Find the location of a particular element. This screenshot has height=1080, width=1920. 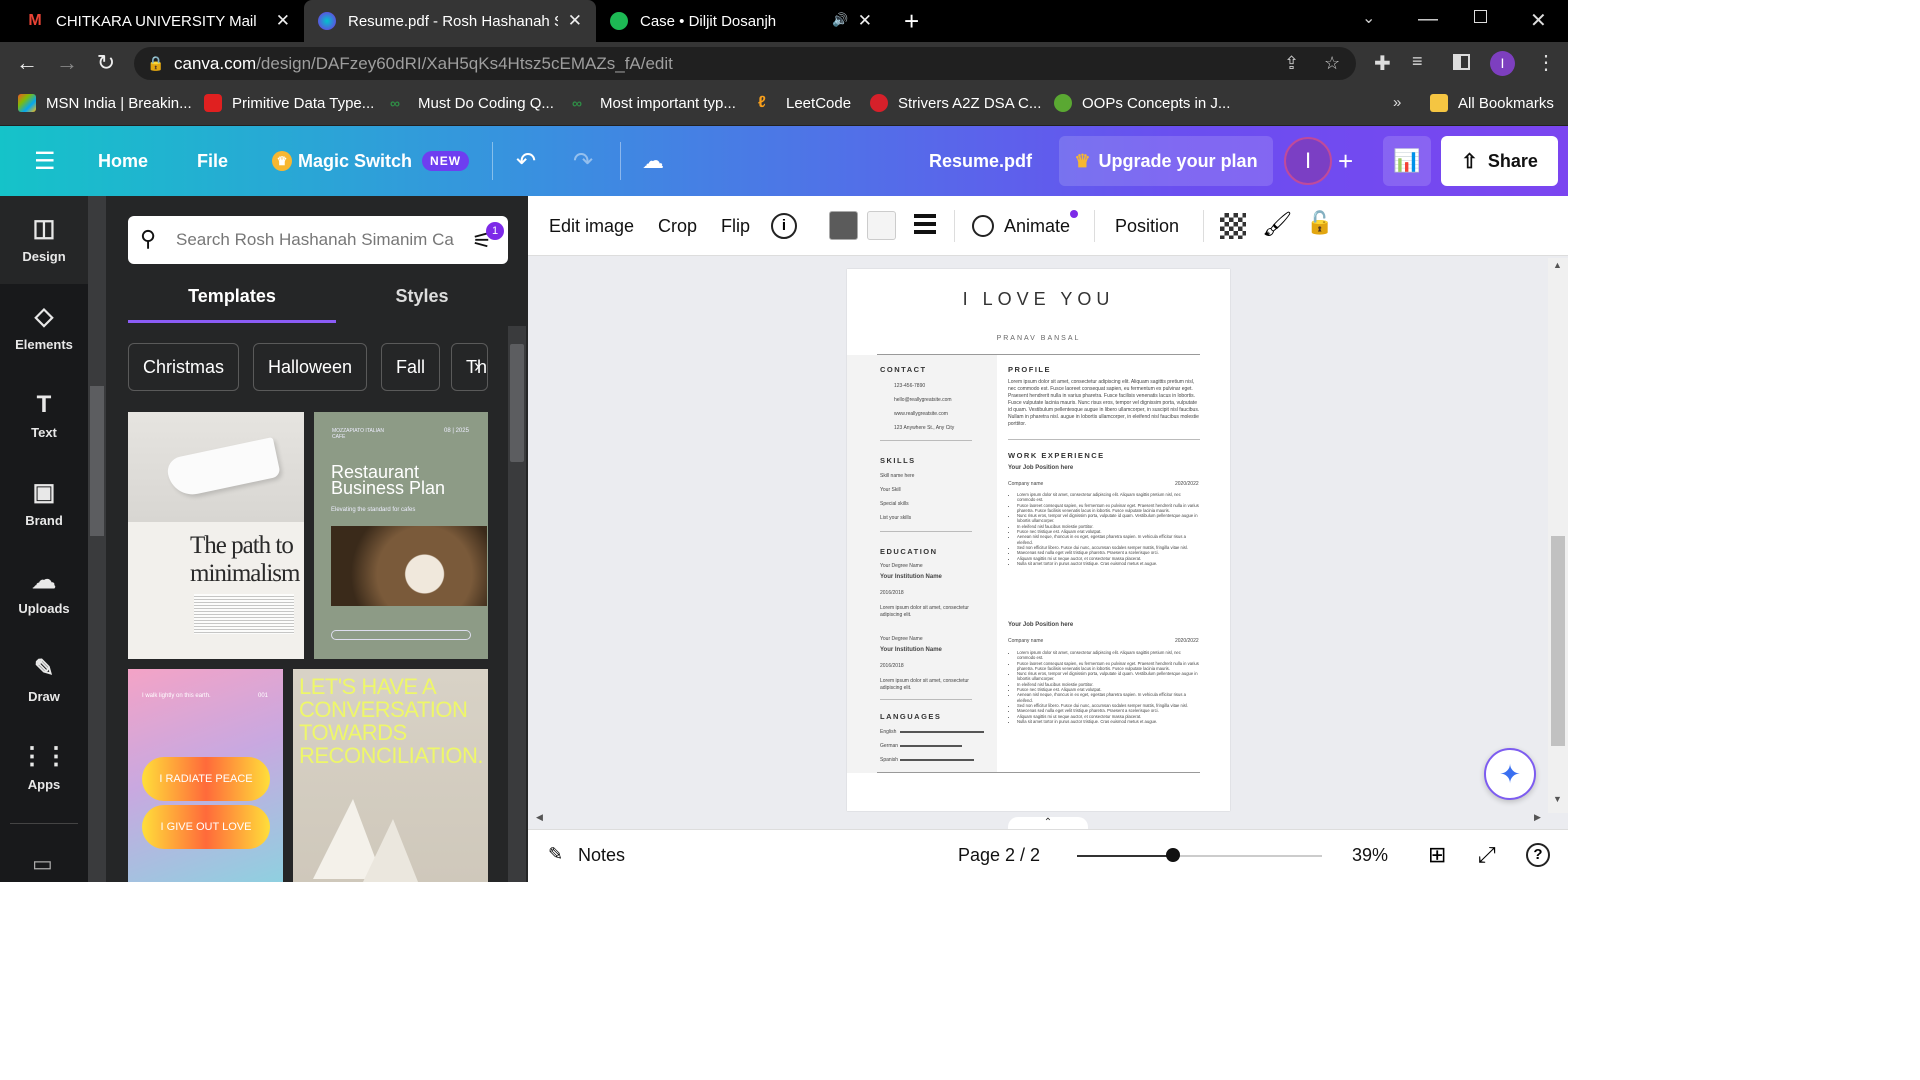

education-heading: EDUCATION is located at coordinates (909, 551).